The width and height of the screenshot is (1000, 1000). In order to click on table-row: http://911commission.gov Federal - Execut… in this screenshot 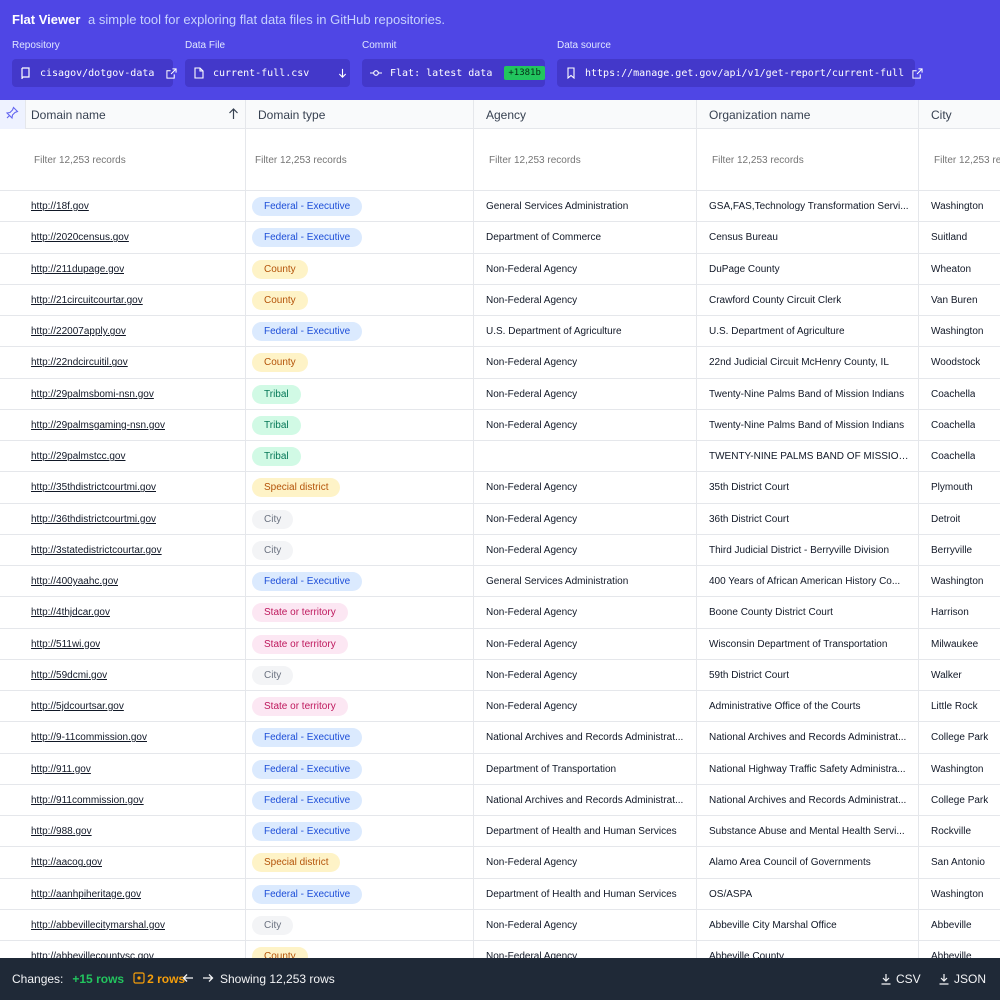, I will do `click(500, 800)`.